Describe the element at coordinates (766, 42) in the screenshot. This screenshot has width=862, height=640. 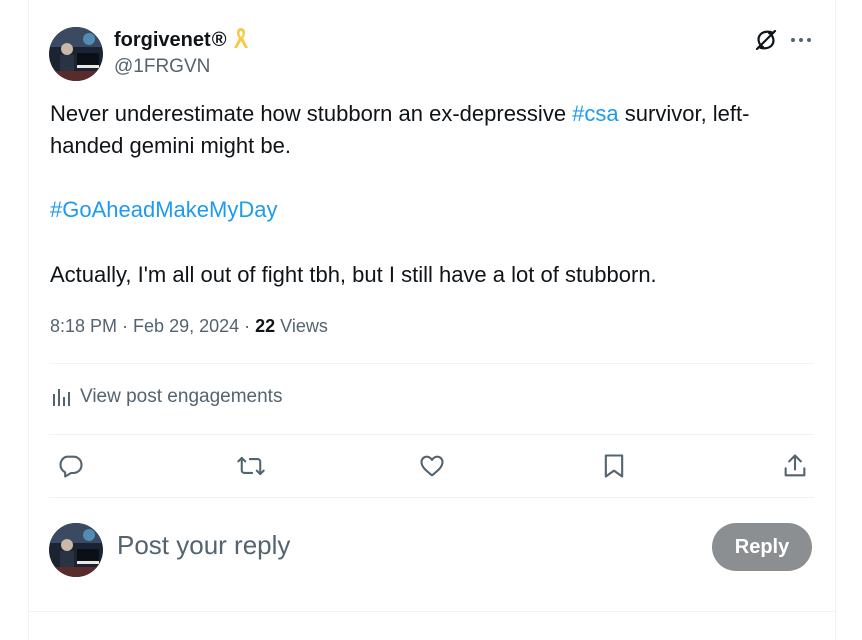
I see `grok-icon` at that location.